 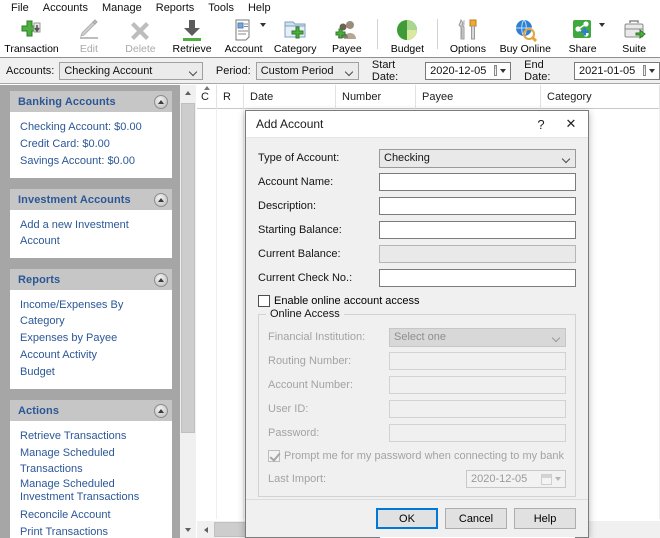 I want to click on scroll-up-icon, so click(x=188, y=93).